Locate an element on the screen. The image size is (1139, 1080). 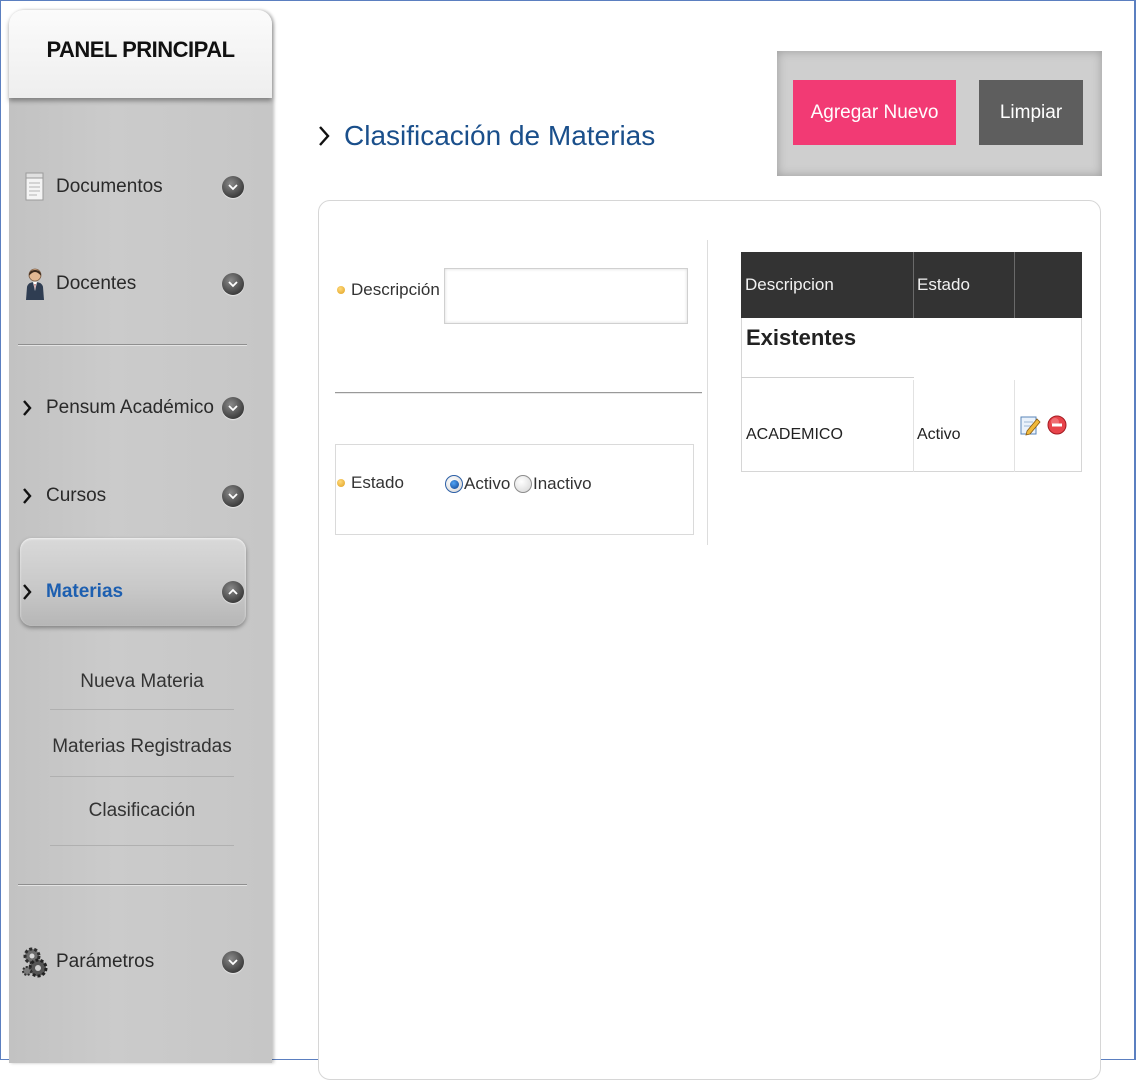
add-new-button: Agregar Nuevo is located at coordinates (874, 112).